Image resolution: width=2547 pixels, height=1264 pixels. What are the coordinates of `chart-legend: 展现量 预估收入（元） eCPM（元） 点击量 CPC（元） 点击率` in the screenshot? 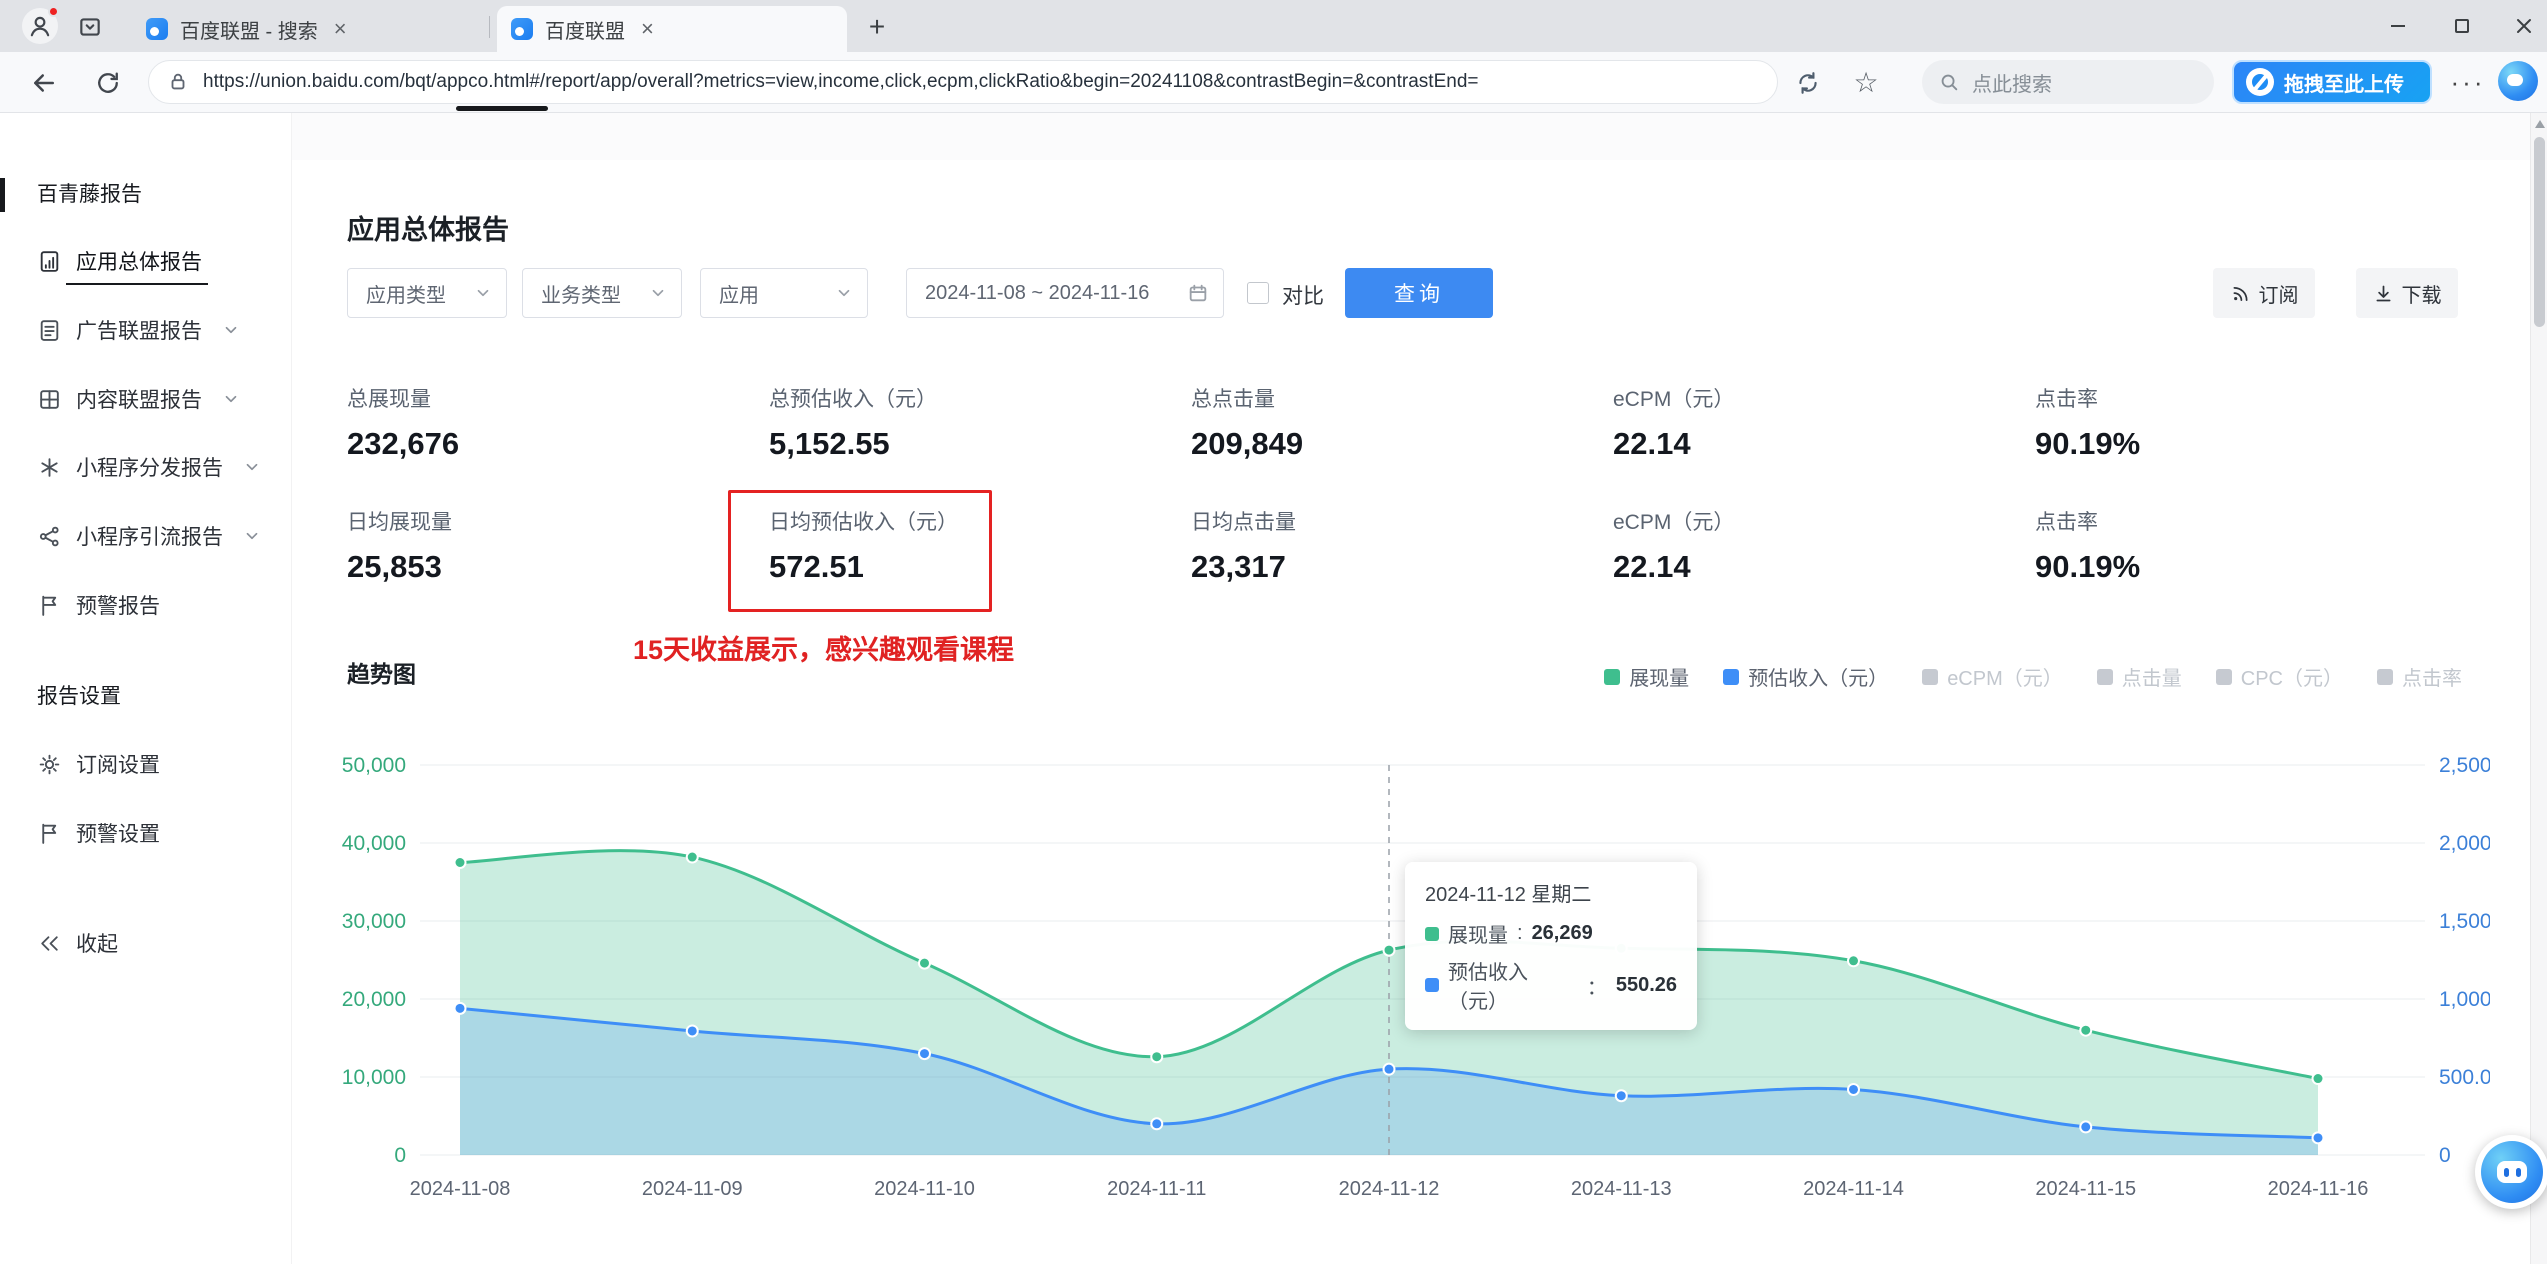 It's located at (2033, 676).